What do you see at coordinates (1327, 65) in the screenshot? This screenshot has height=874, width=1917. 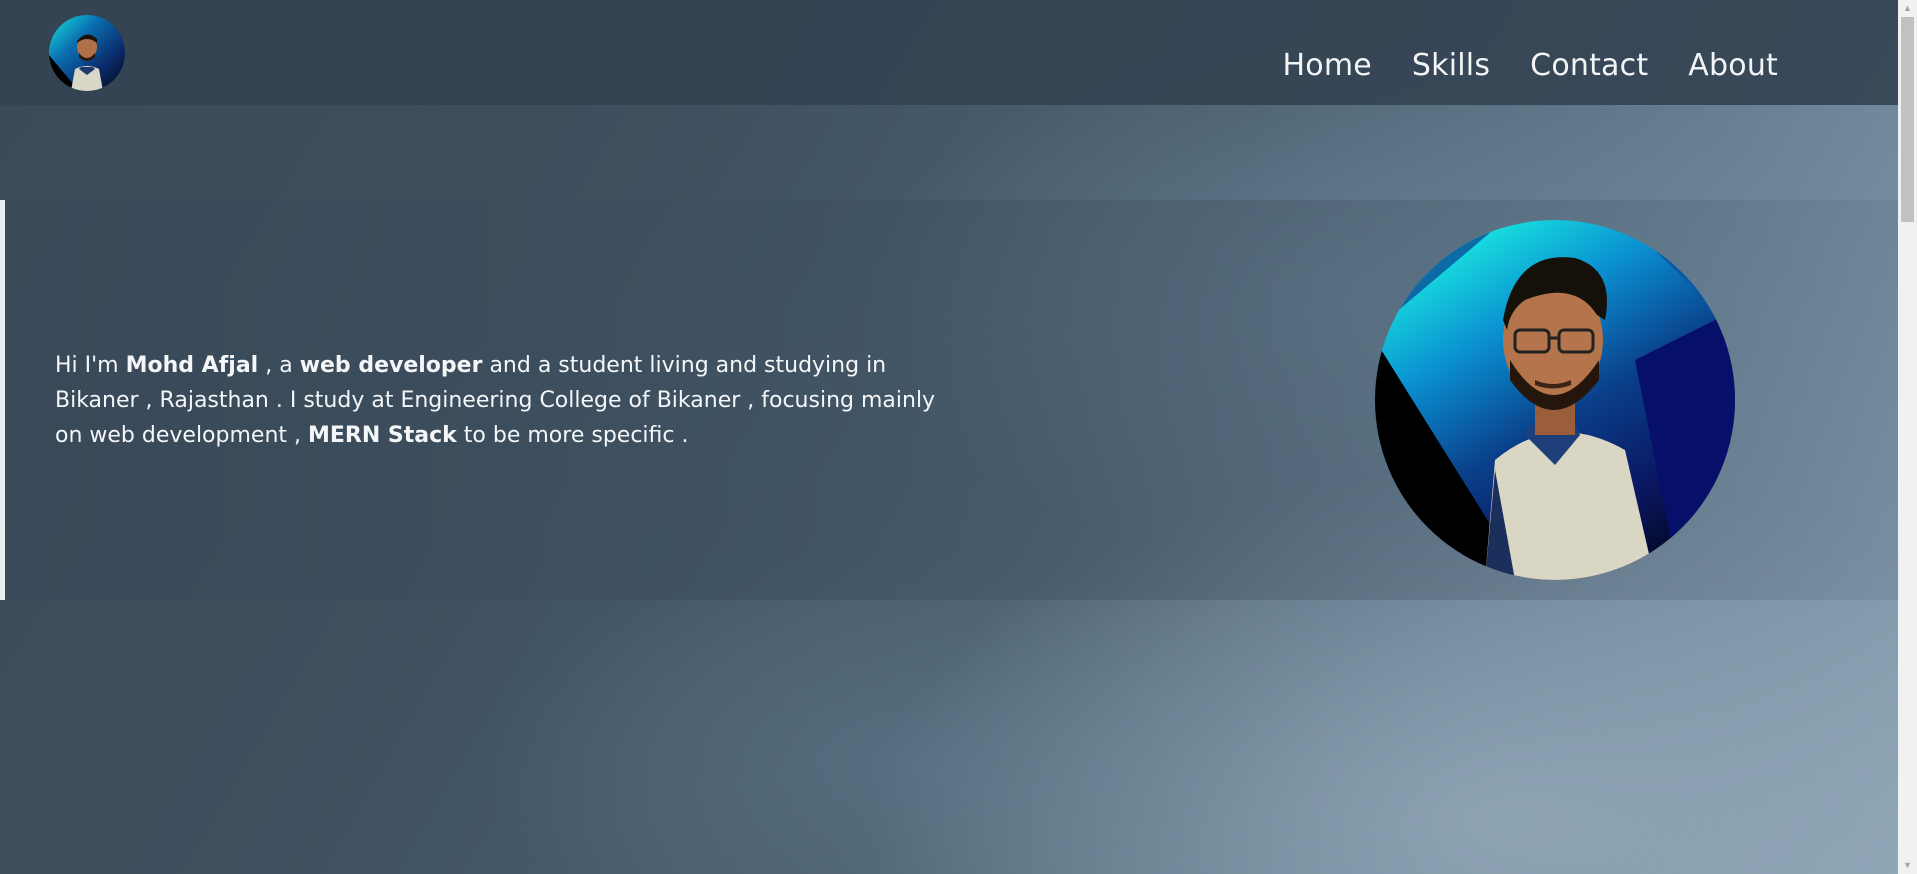 I see `nav-home: Home` at bounding box center [1327, 65].